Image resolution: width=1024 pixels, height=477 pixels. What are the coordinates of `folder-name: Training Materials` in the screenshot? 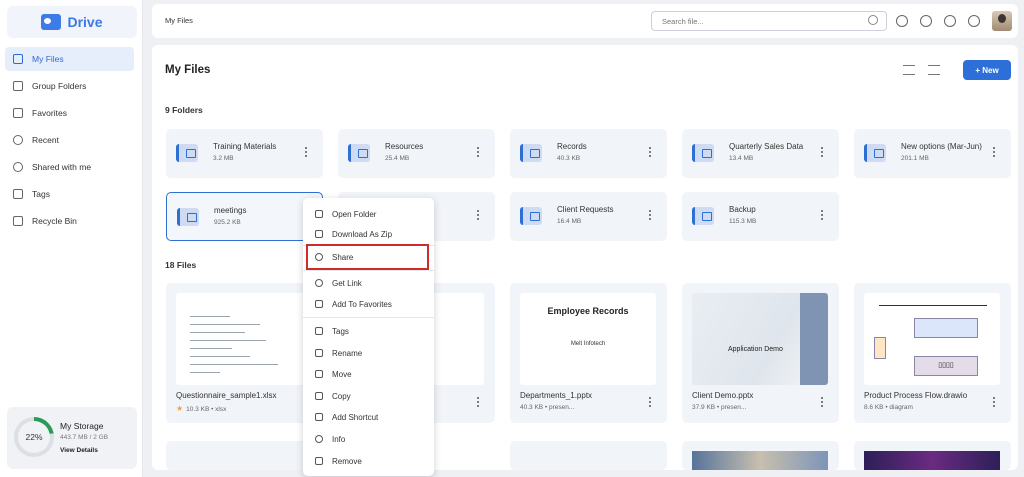 It's located at (245, 146).